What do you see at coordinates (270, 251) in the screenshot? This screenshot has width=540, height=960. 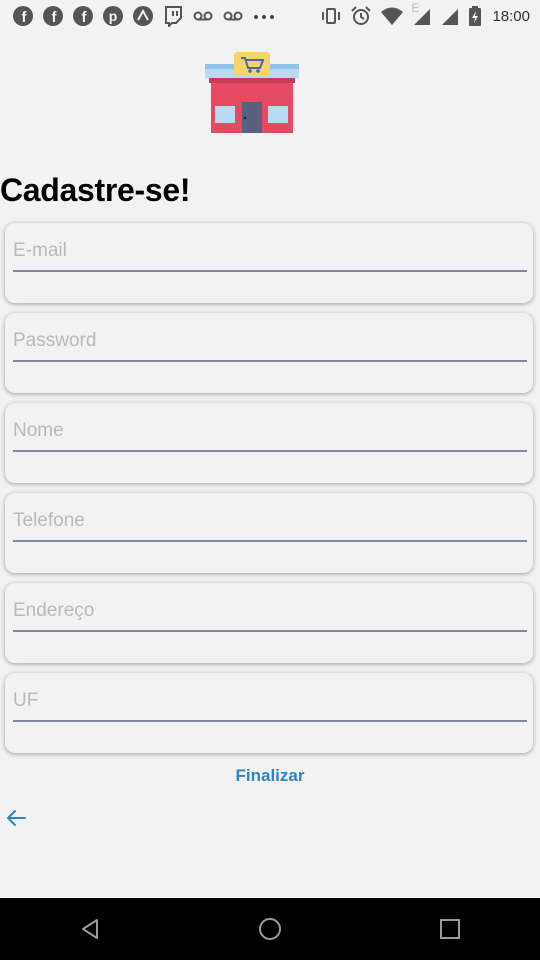 I see `email-field` at bounding box center [270, 251].